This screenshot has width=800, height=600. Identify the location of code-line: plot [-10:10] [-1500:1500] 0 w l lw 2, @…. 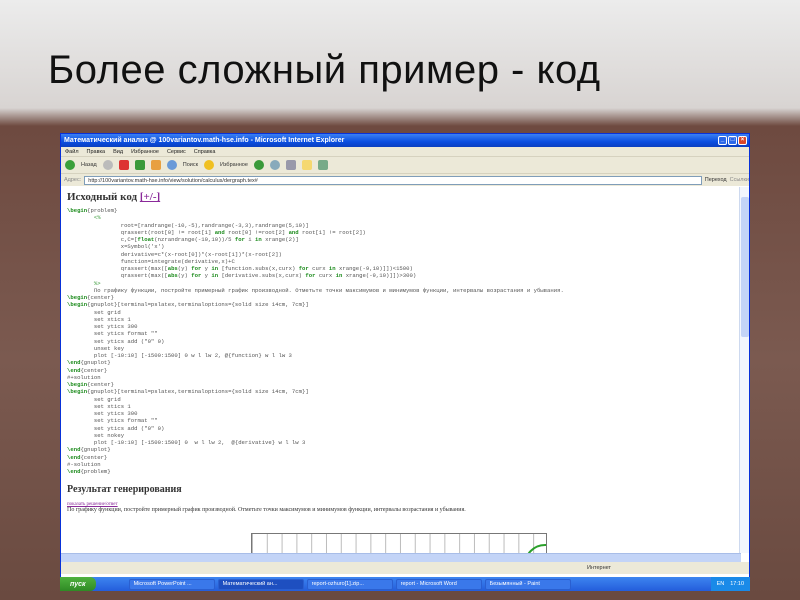
(400, 442).